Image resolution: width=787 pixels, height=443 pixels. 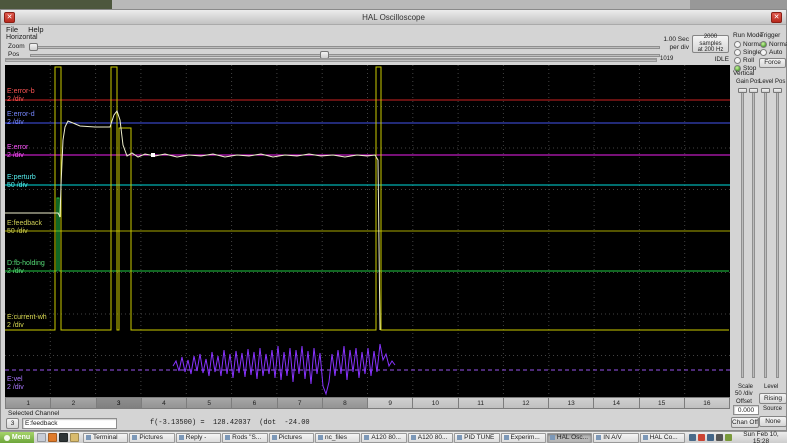 I want to click on taskbar-window-6: nc_files, so click(x=337, y=437).